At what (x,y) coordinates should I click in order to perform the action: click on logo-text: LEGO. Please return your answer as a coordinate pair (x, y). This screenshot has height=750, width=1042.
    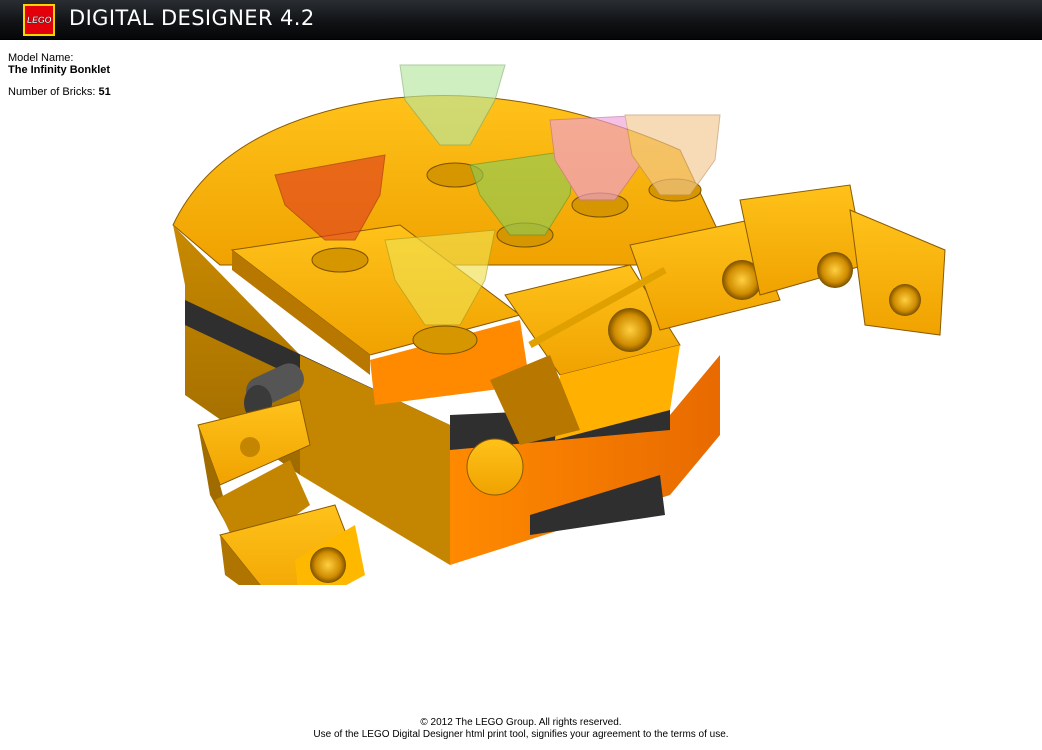
    Looking at the image, I should click on (39, 20).